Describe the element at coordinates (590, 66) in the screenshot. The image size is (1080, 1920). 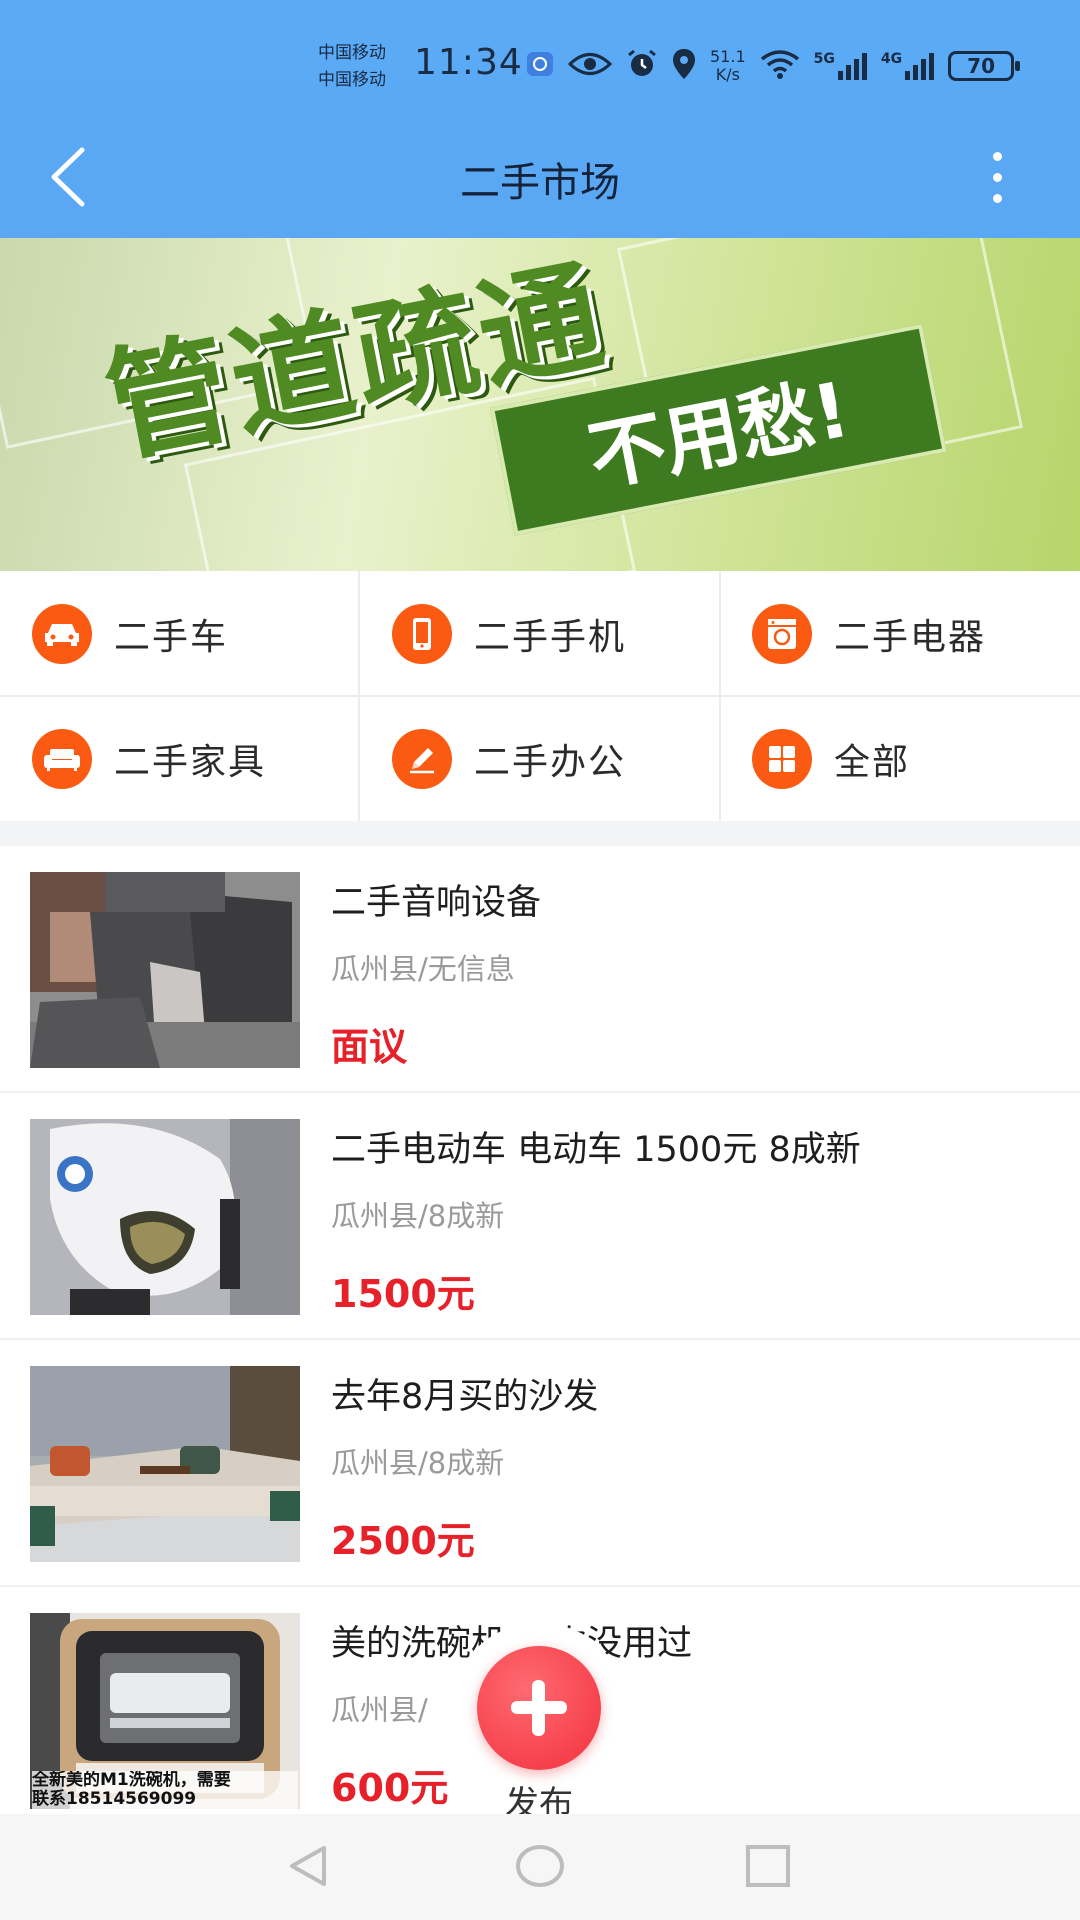
I see `eye-icon` at that location.